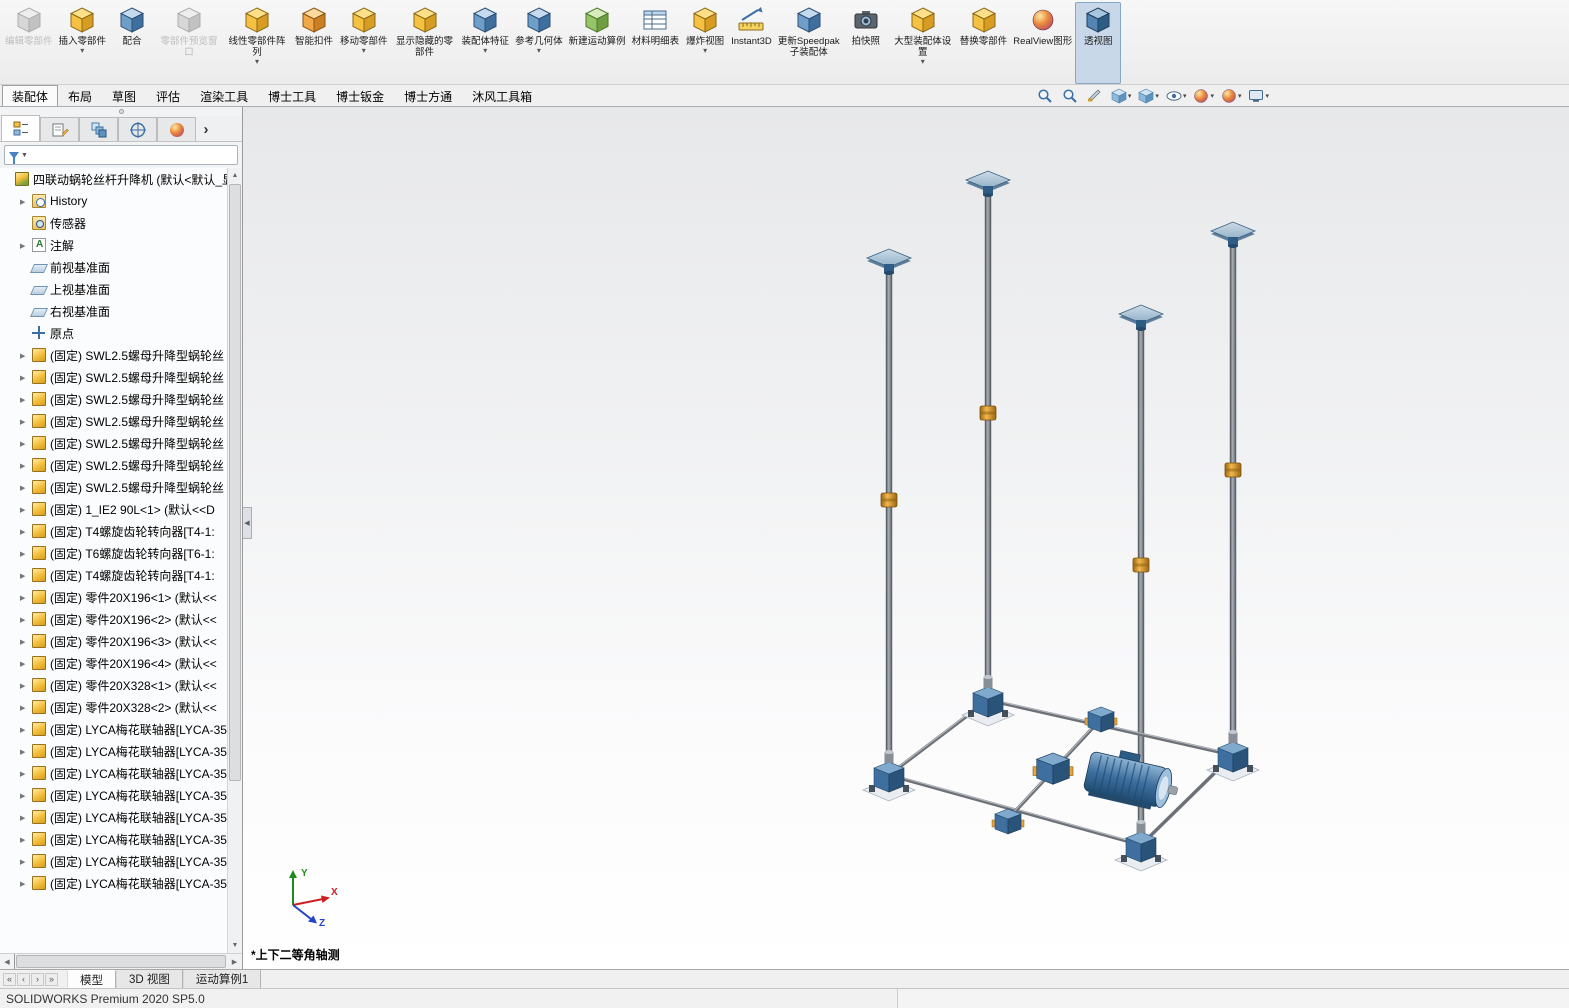 Image resolution: width=1569 pixels, height=1008 pixels. I want to click on hide-show-items-icon, so click(1176, 95).